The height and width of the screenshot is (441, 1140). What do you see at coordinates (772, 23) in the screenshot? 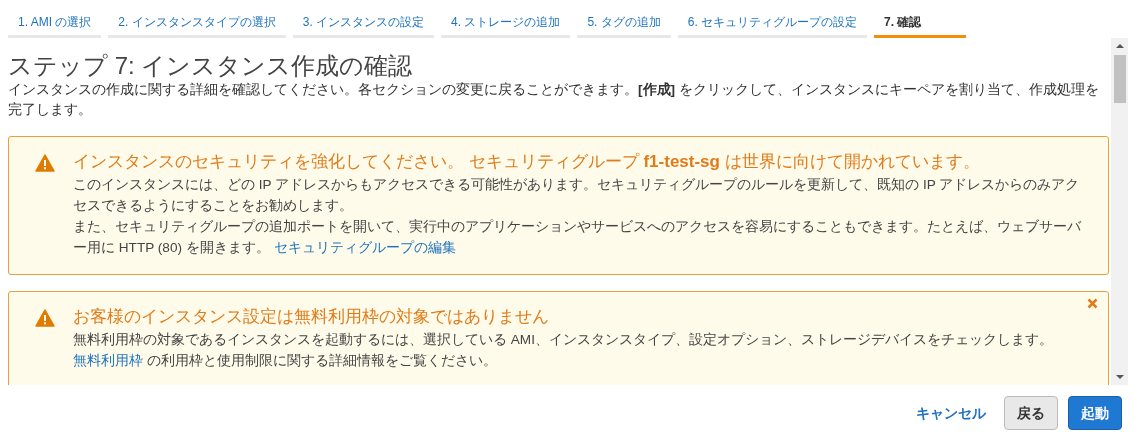
I see `step-tab: 6. セキュリティグループの設定` at bounding box center [772, 23].